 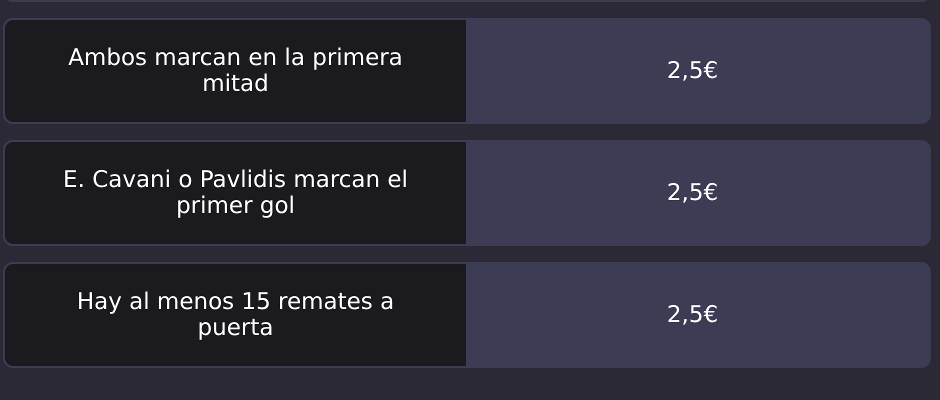 What do you see at coordinates (235, 193) in the screenshot?
I see `option-label: E. Cavani o Pavlidis marcan el primer gol` at bounding box center [235, 193].